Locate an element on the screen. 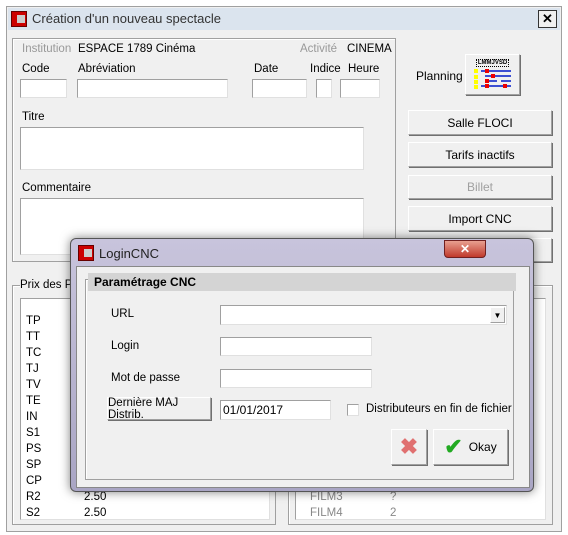 The height and width of the screenshot is (535, 568). cancel-button: ✖ is located at coordinates (409, 447).